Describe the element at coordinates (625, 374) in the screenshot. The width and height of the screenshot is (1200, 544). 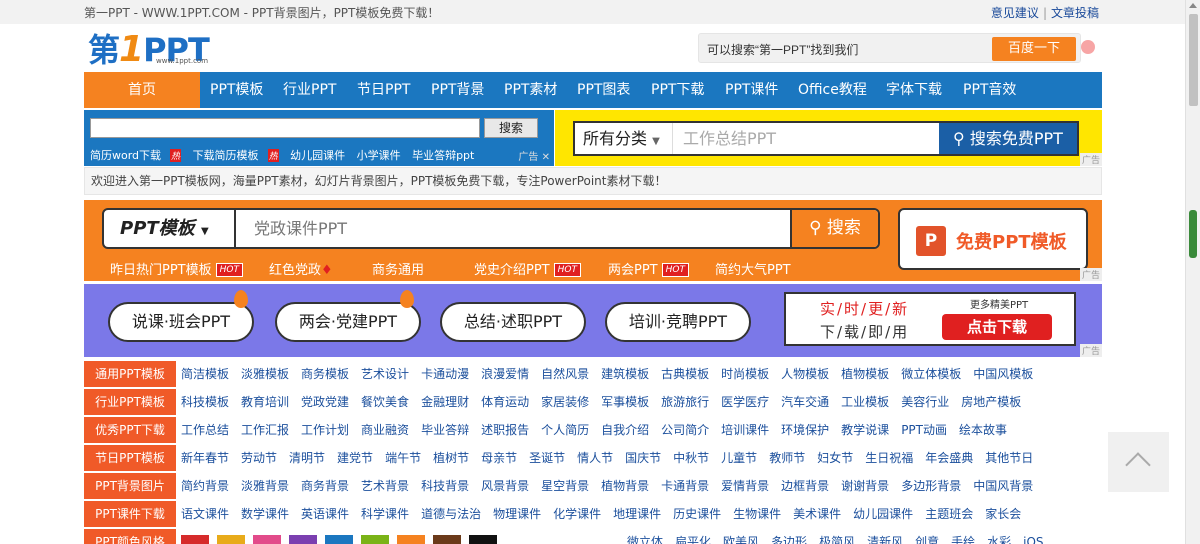
I see `category-link: 建筑模板` at that location.